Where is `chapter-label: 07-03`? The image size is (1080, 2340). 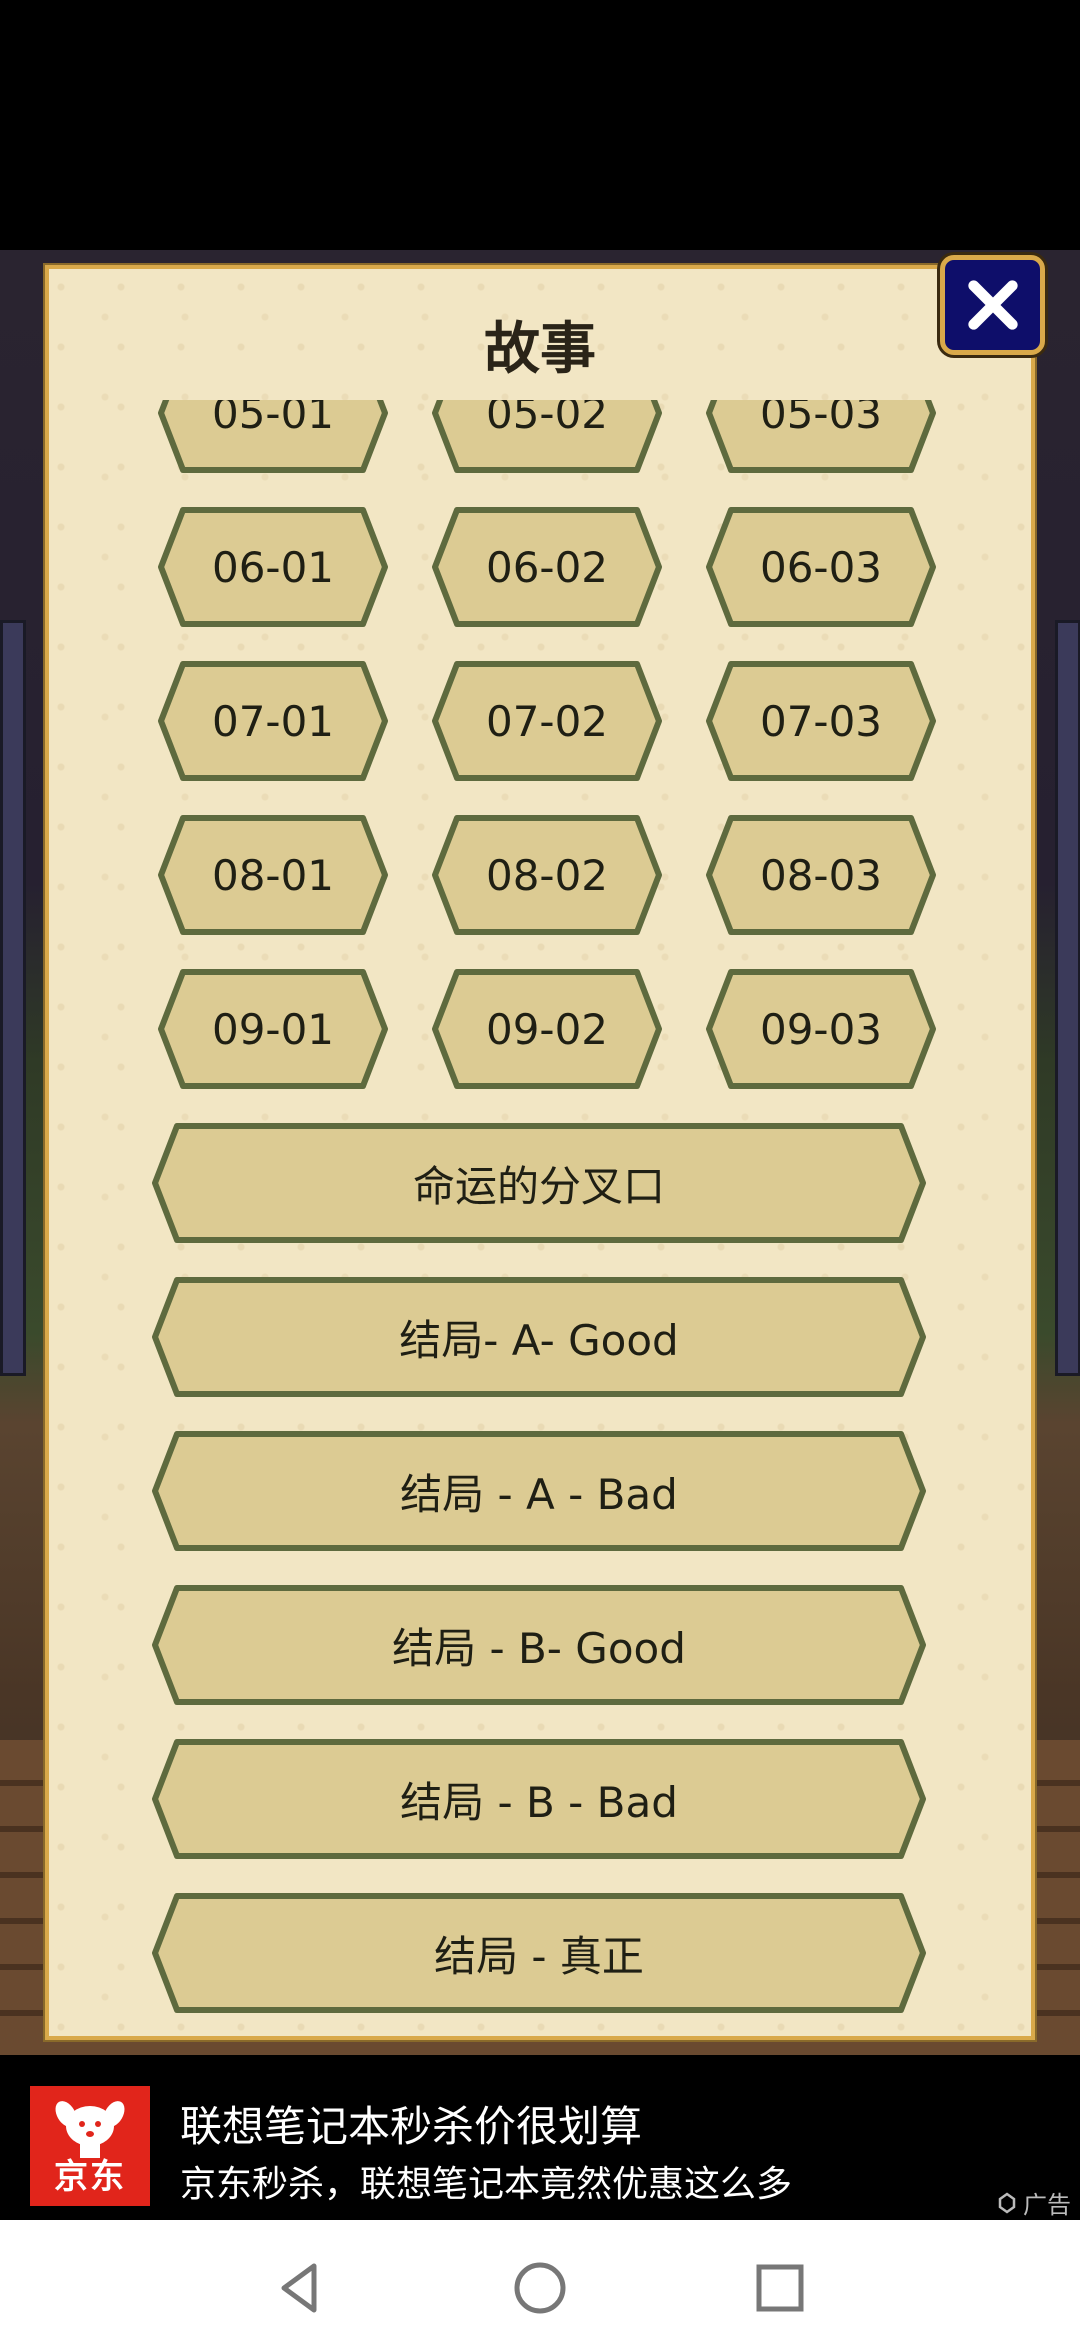
chapter-label: 07-03 is located at coordinates (821, 721).